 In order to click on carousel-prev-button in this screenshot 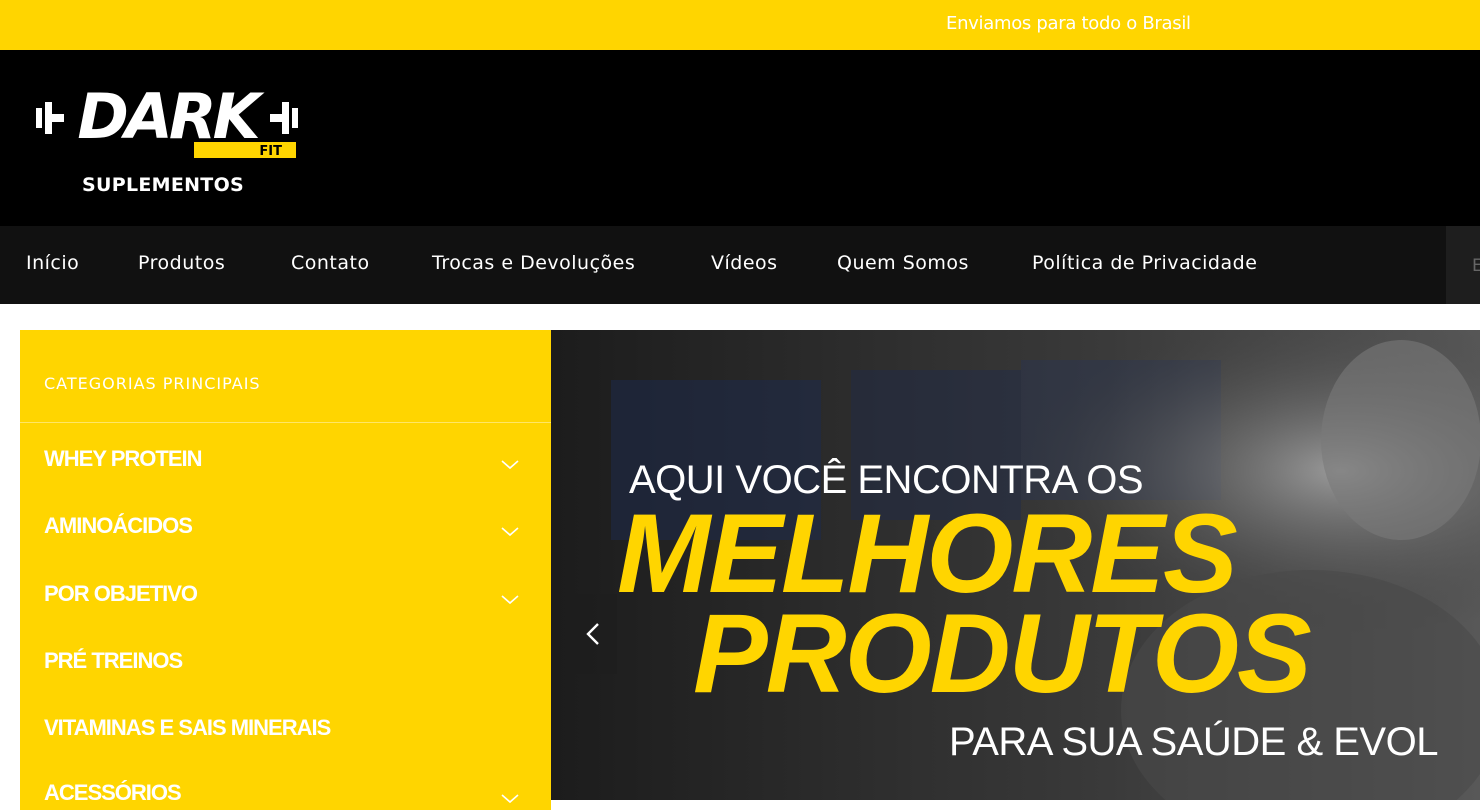, I will do `click(592, 634)`.